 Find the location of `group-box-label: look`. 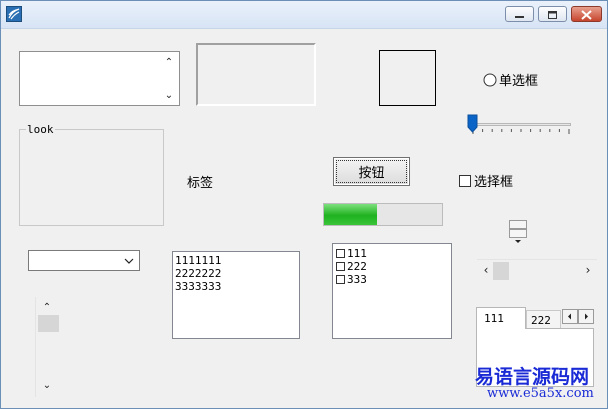

group-box-label: look is located at coordinates (40, 129).